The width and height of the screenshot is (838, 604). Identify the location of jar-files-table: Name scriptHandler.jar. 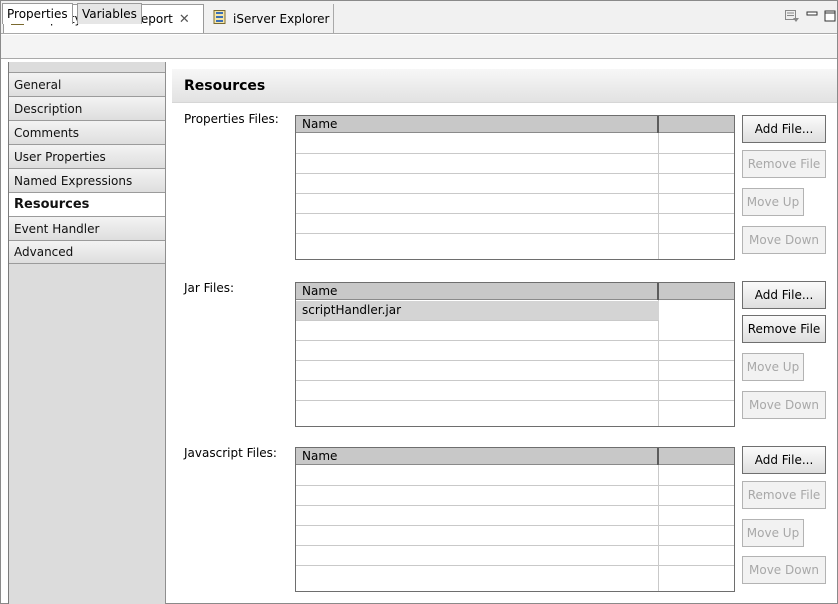
(515, 354).